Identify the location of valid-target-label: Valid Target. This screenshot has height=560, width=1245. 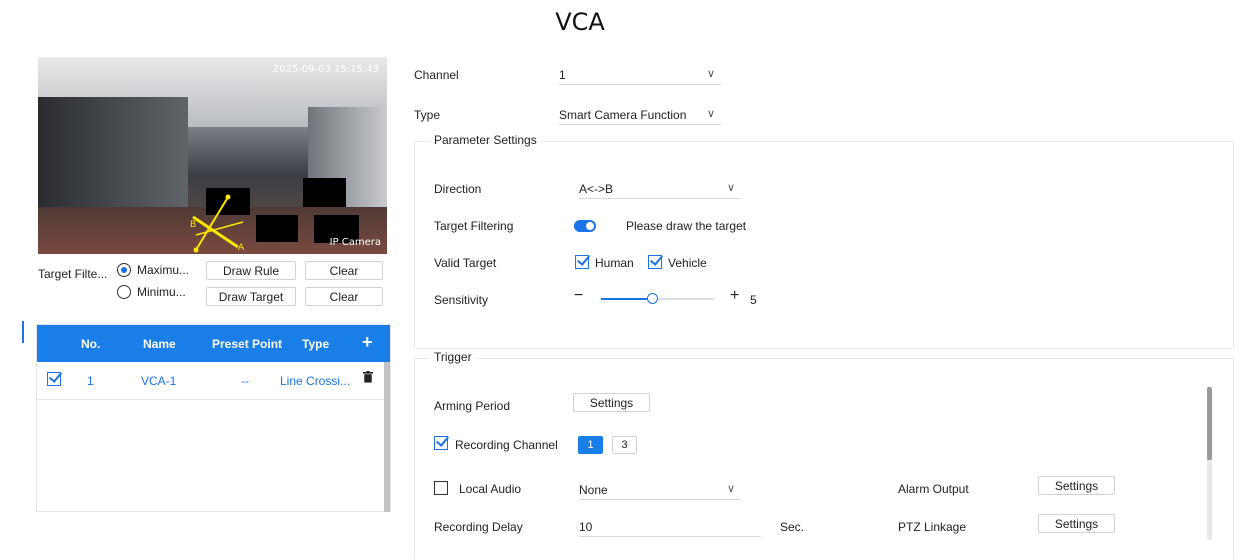
(465, 263).